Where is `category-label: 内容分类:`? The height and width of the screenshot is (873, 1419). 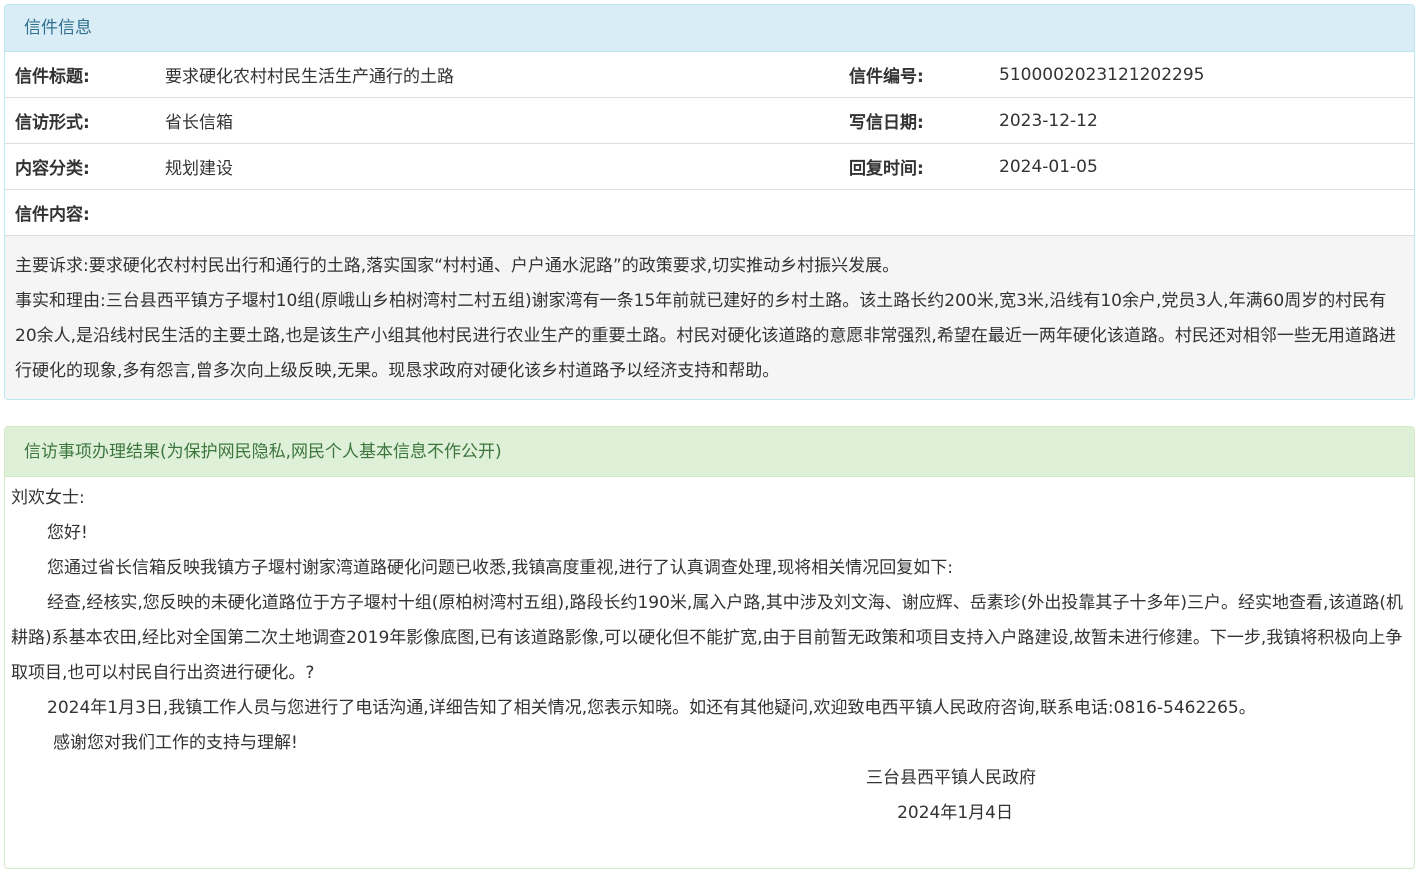
category-label: 内容分类: is located at coordinates (85, 166).